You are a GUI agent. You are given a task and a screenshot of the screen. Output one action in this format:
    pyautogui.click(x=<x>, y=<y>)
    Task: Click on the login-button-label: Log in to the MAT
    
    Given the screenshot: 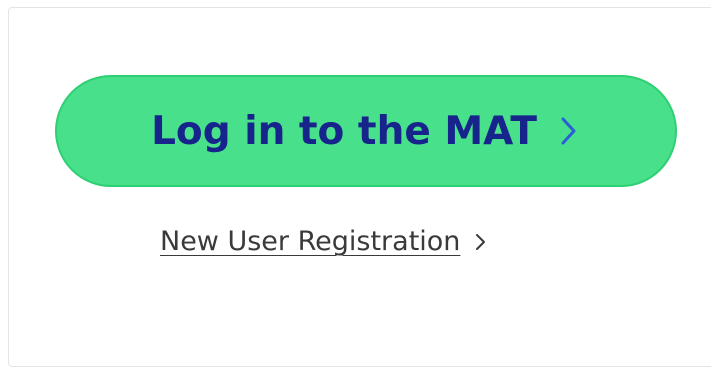 What is the action you would take?
    pyautogui.click(x=344, y=131)
    